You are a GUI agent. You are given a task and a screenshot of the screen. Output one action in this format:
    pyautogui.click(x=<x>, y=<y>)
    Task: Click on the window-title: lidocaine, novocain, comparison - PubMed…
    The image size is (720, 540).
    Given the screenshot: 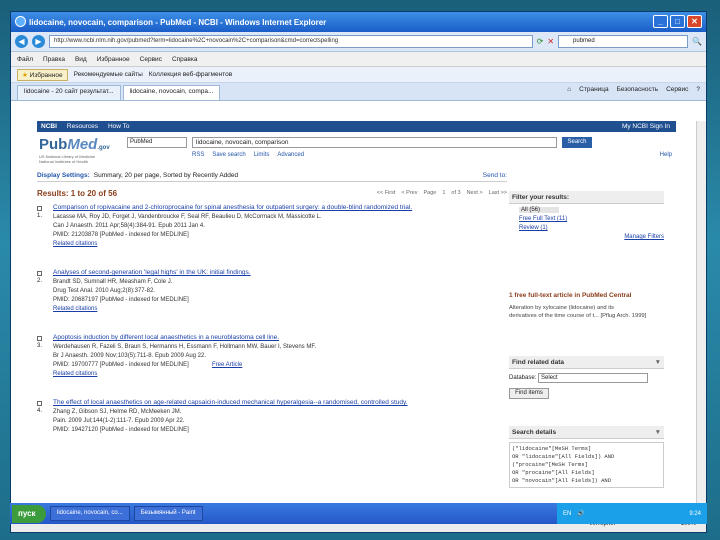 What is the action you would take?
    pyautogui.click(x=178, y=22)
    